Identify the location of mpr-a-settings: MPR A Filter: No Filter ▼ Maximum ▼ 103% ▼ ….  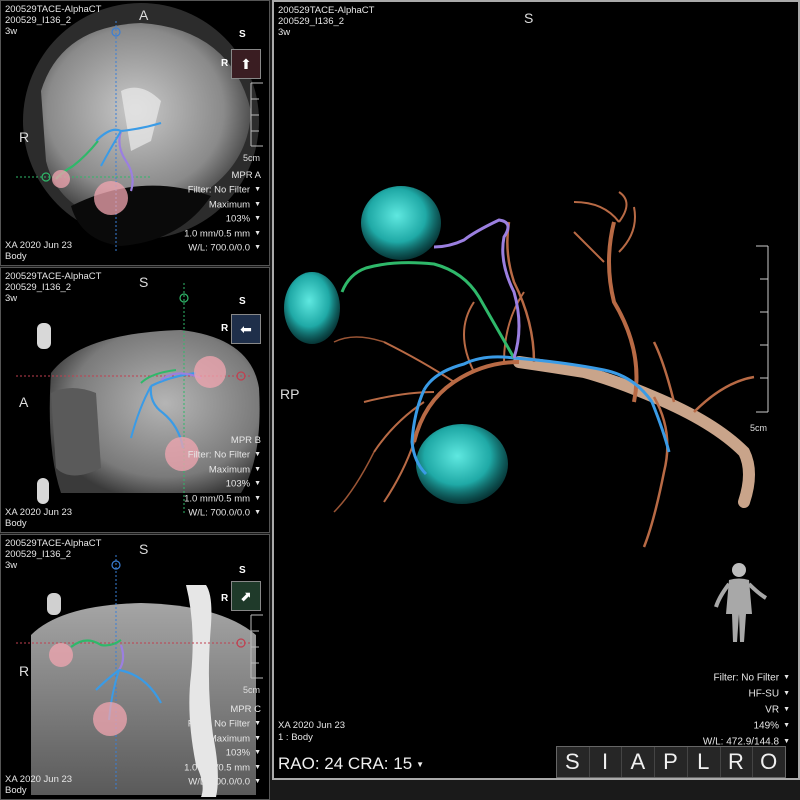
(222, 212).